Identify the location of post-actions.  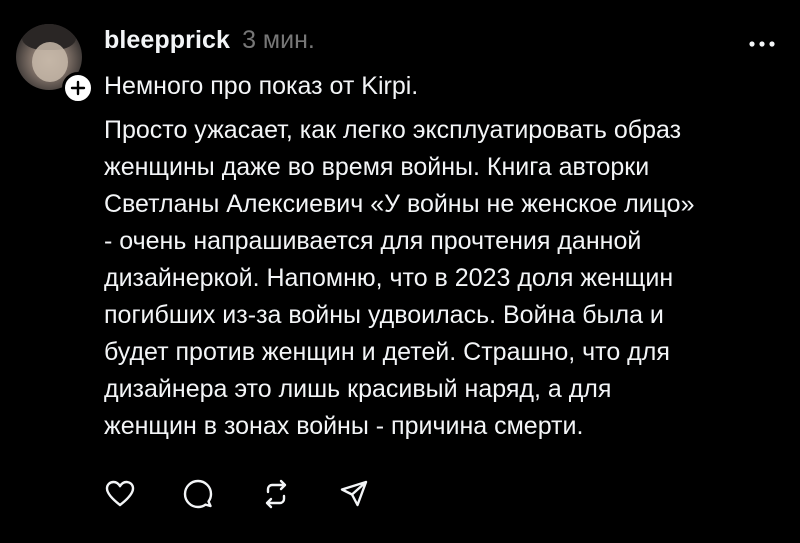
(258, 494).